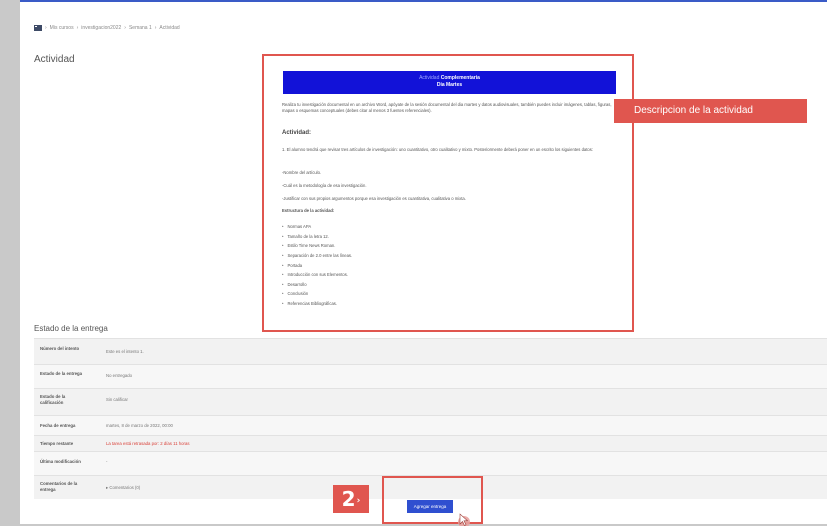 Image resolution: width=827 pixels, height=526 pixels. Describe the element at coordinates (430, 463) in the screenshot. I see `table-row: Última modificación -` at that location.